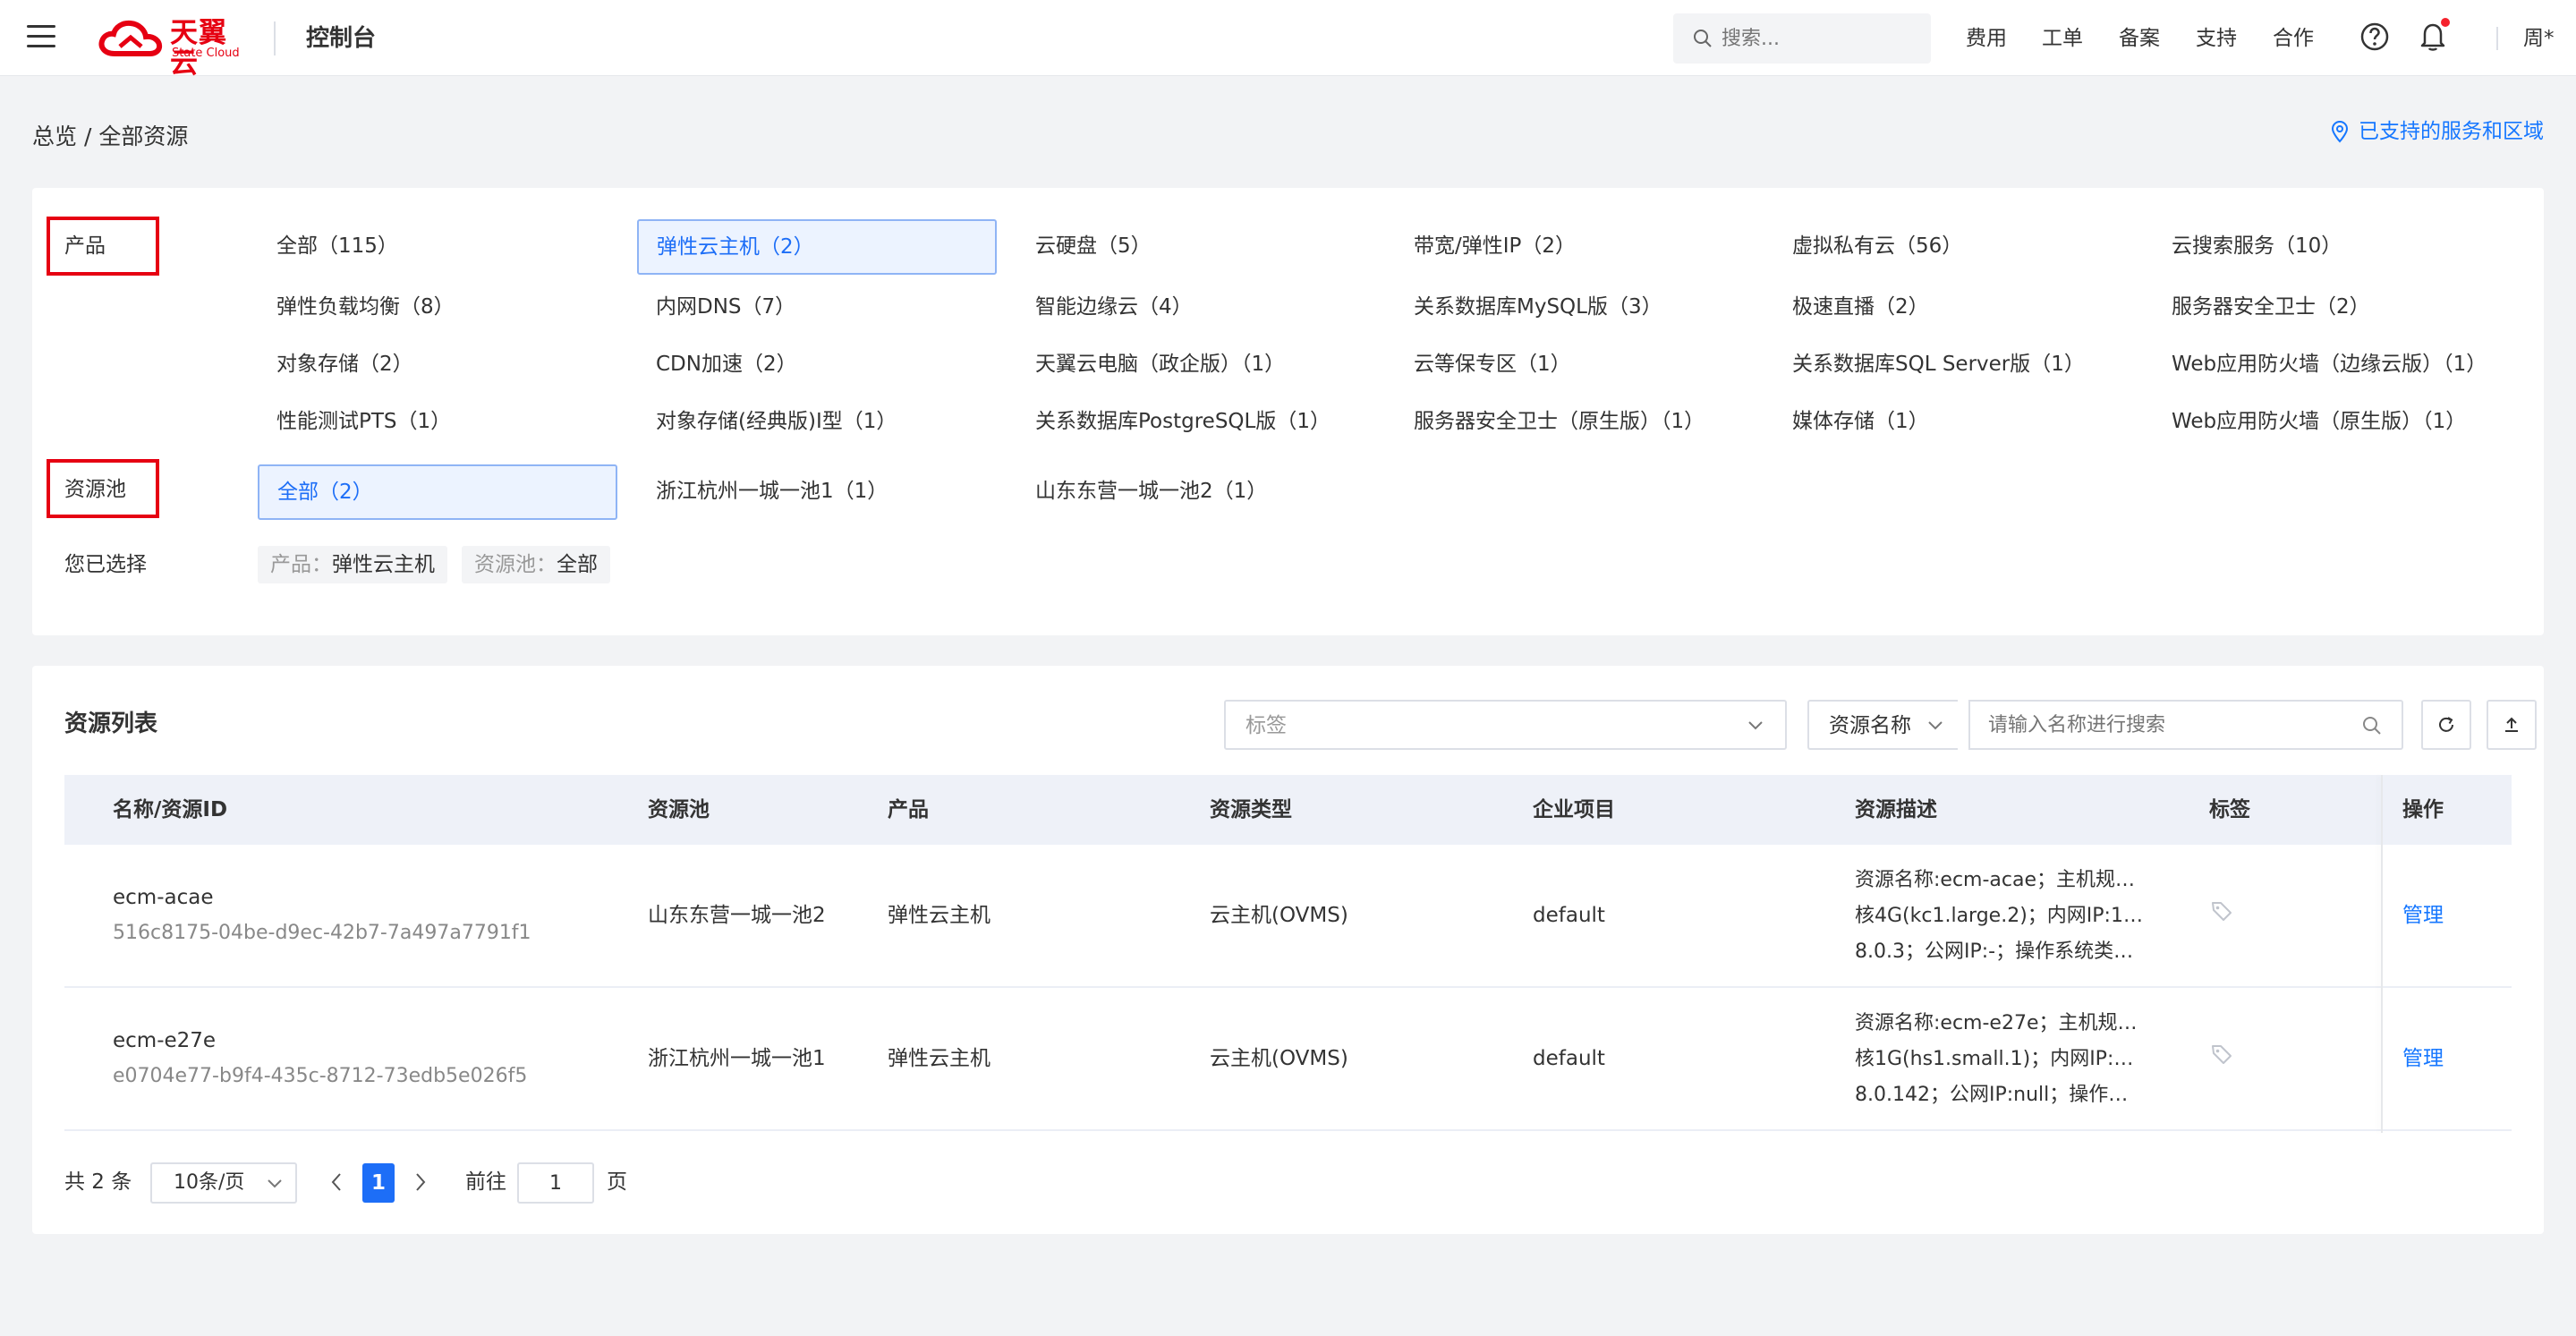 This screenshot has height=1336, width=2576. I want to click on goto-label: 前往, so click(485, 1182).